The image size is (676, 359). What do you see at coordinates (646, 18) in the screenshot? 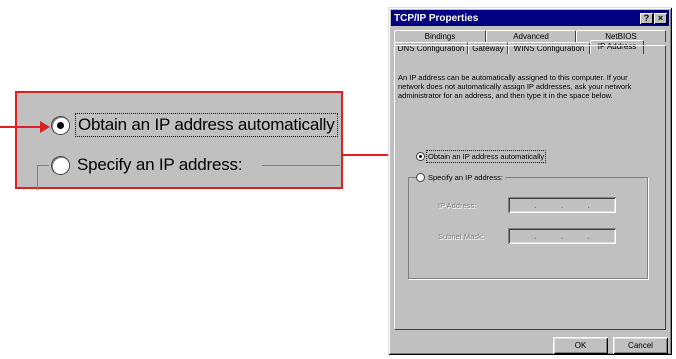
I see `help-button: ?` at bounding box center [646, 18].